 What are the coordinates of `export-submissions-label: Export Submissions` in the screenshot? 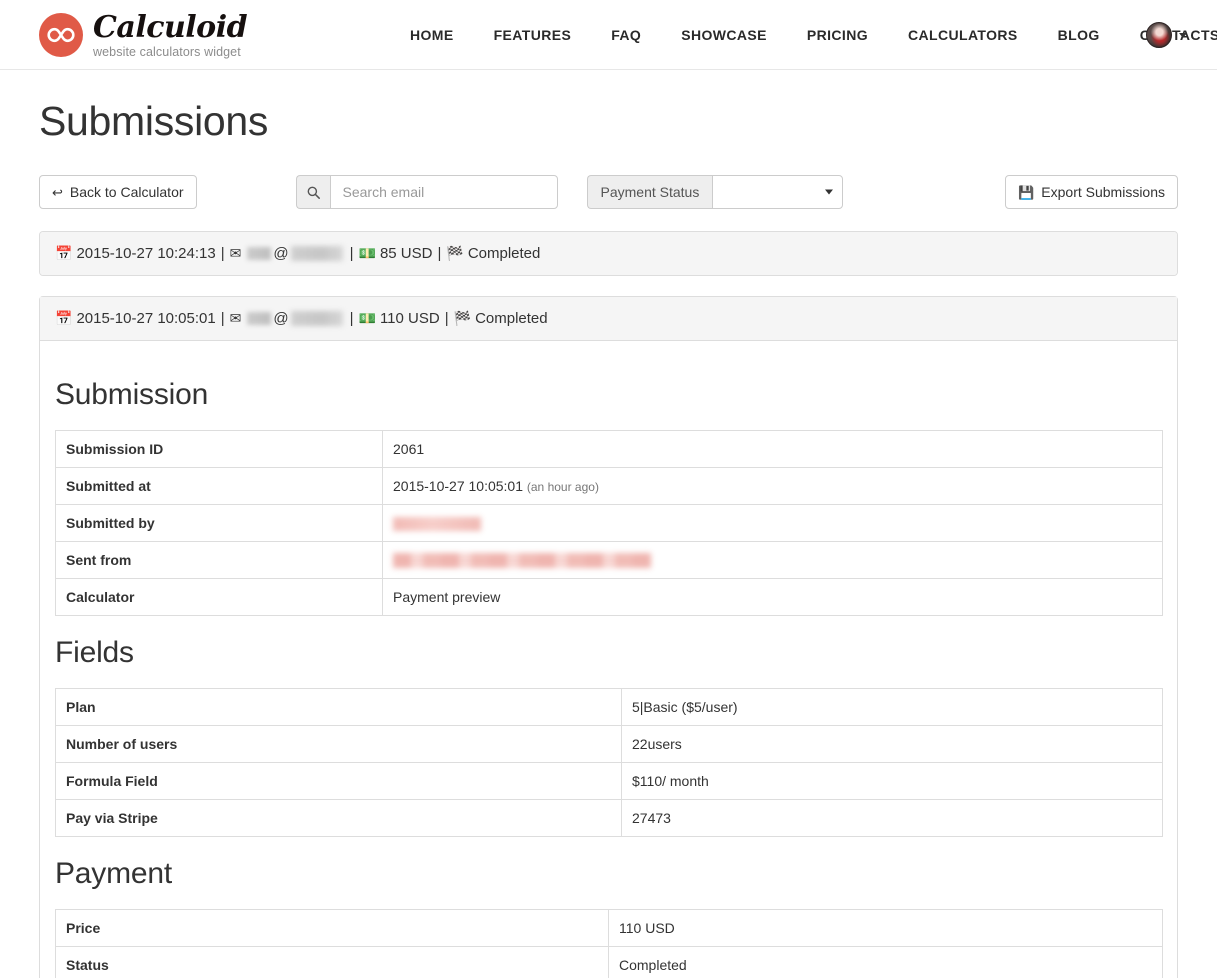 It's located at (1103, 192).